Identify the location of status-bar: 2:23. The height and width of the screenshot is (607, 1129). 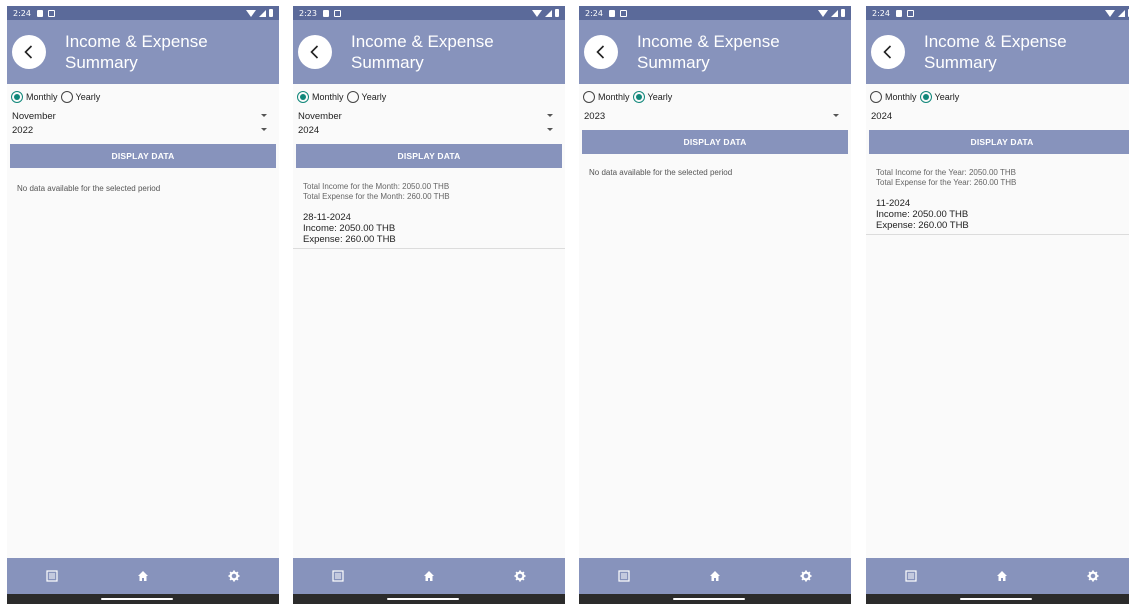
(429, 13).